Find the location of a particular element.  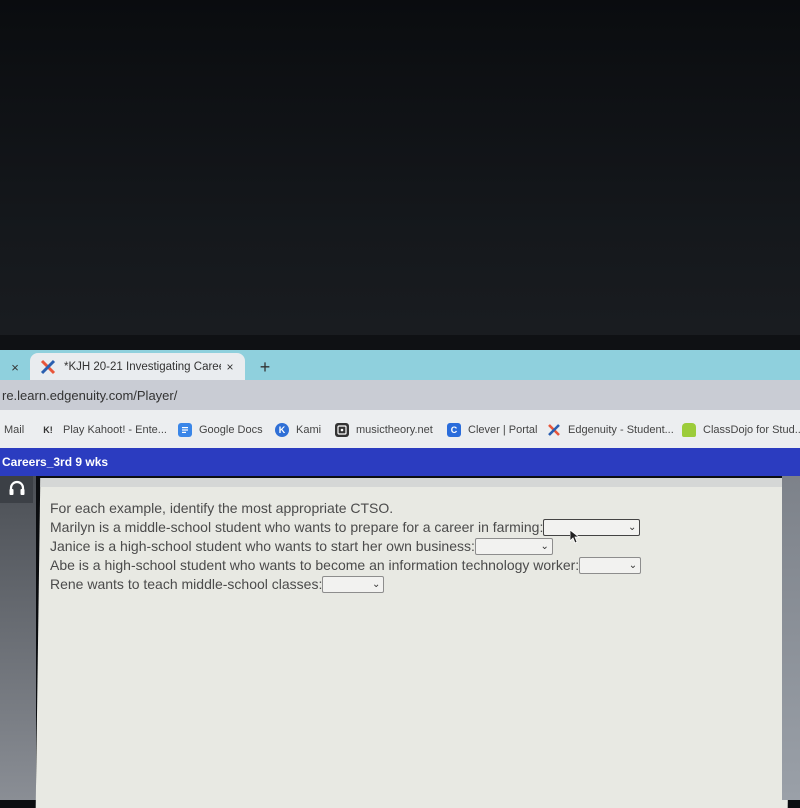

bookmark-google-docs: Google Docs is located at coordinates (220, 430).